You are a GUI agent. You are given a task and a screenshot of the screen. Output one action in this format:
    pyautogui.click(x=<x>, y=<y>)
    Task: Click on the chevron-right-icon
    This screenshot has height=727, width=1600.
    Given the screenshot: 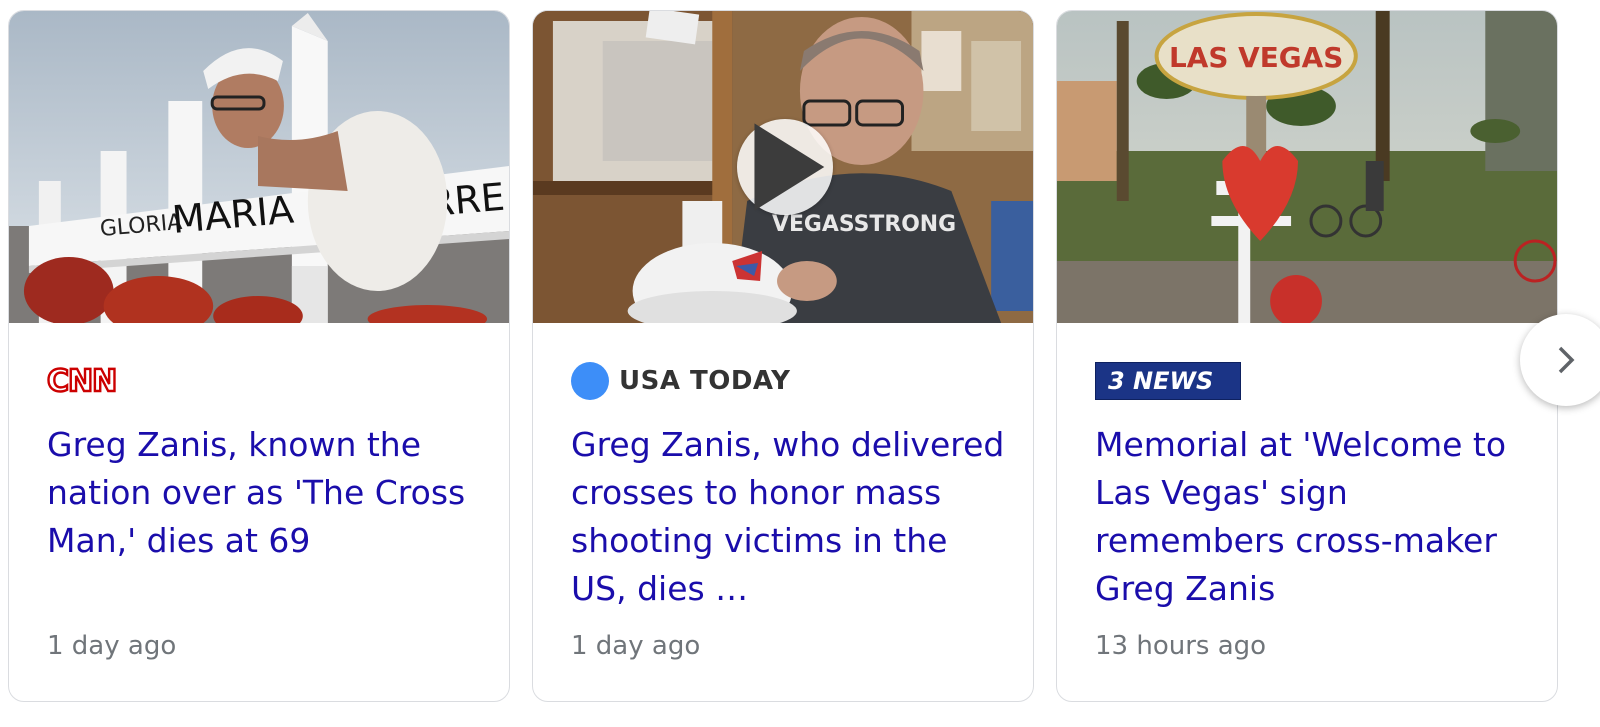 What is the action you would take?
    pyautogui.click(x=1566, y=360)
    